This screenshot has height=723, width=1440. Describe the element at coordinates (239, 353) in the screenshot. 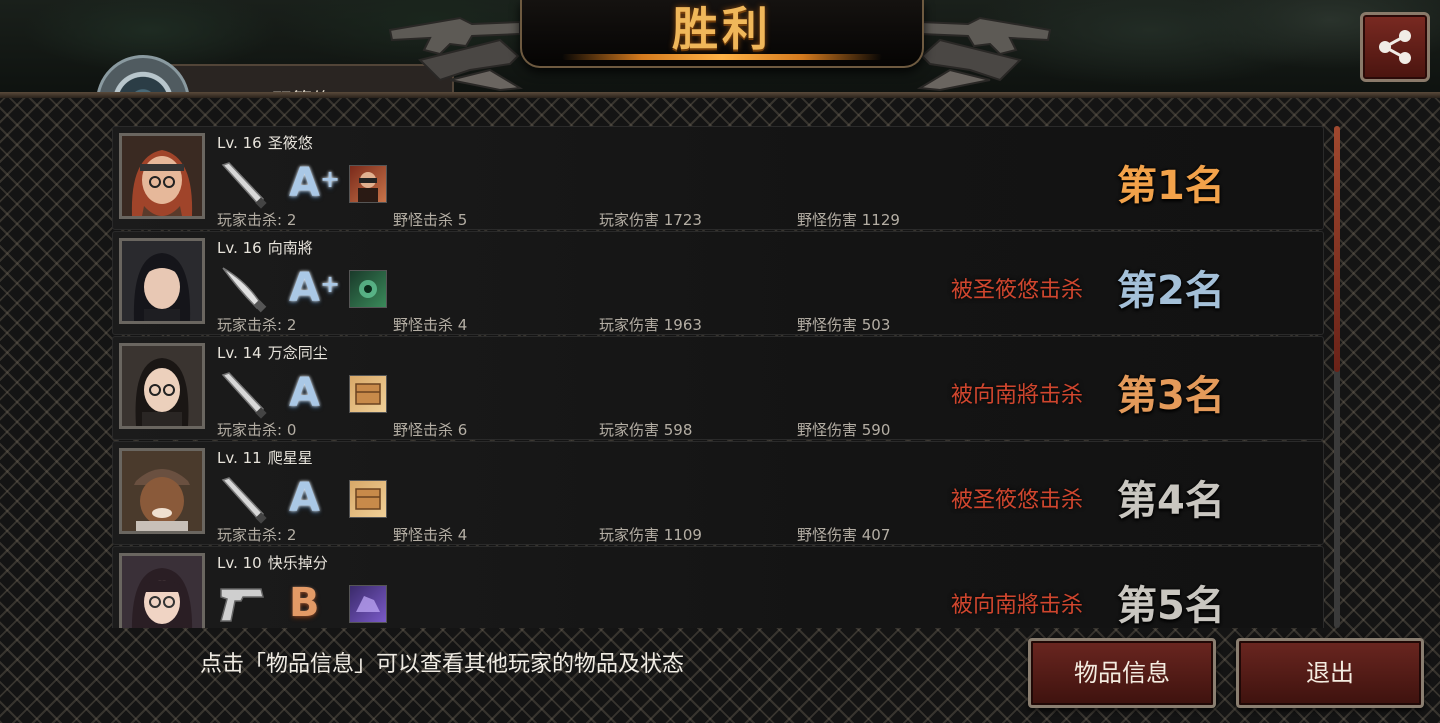

I see `player-level: Lv. 14` at that location.